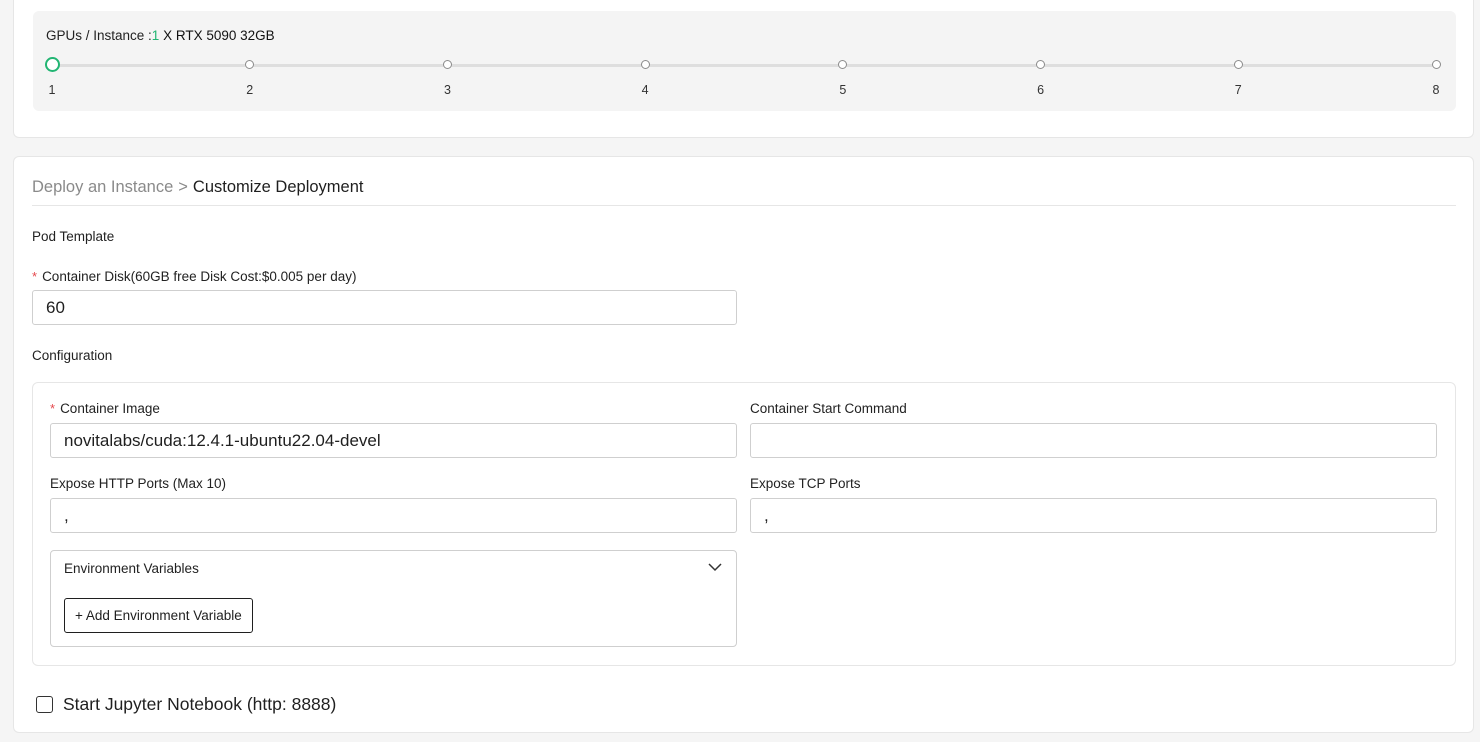  What do you see at coordinates (1093, 440) in the screenshot?
I see `start-command-input` at bounding box center [1093, 440].